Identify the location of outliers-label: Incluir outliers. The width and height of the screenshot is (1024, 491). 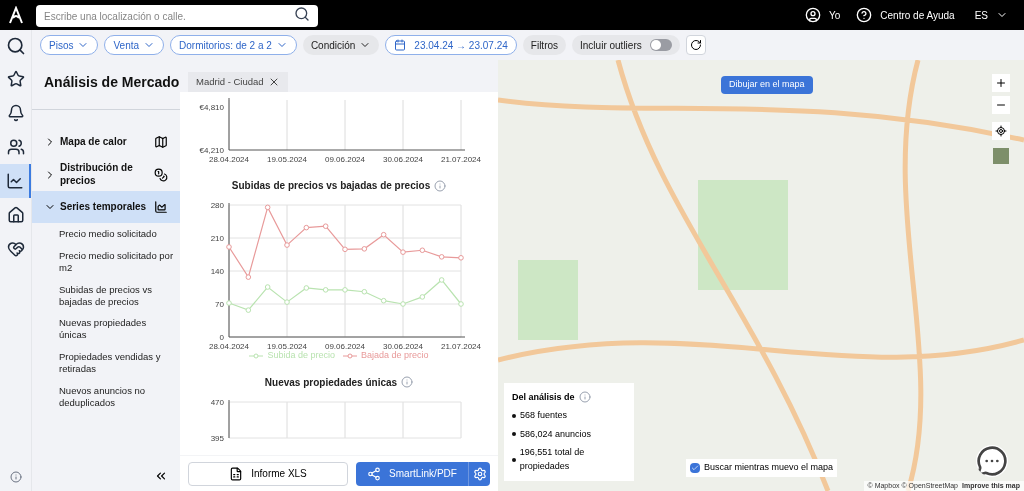
(611, 45).